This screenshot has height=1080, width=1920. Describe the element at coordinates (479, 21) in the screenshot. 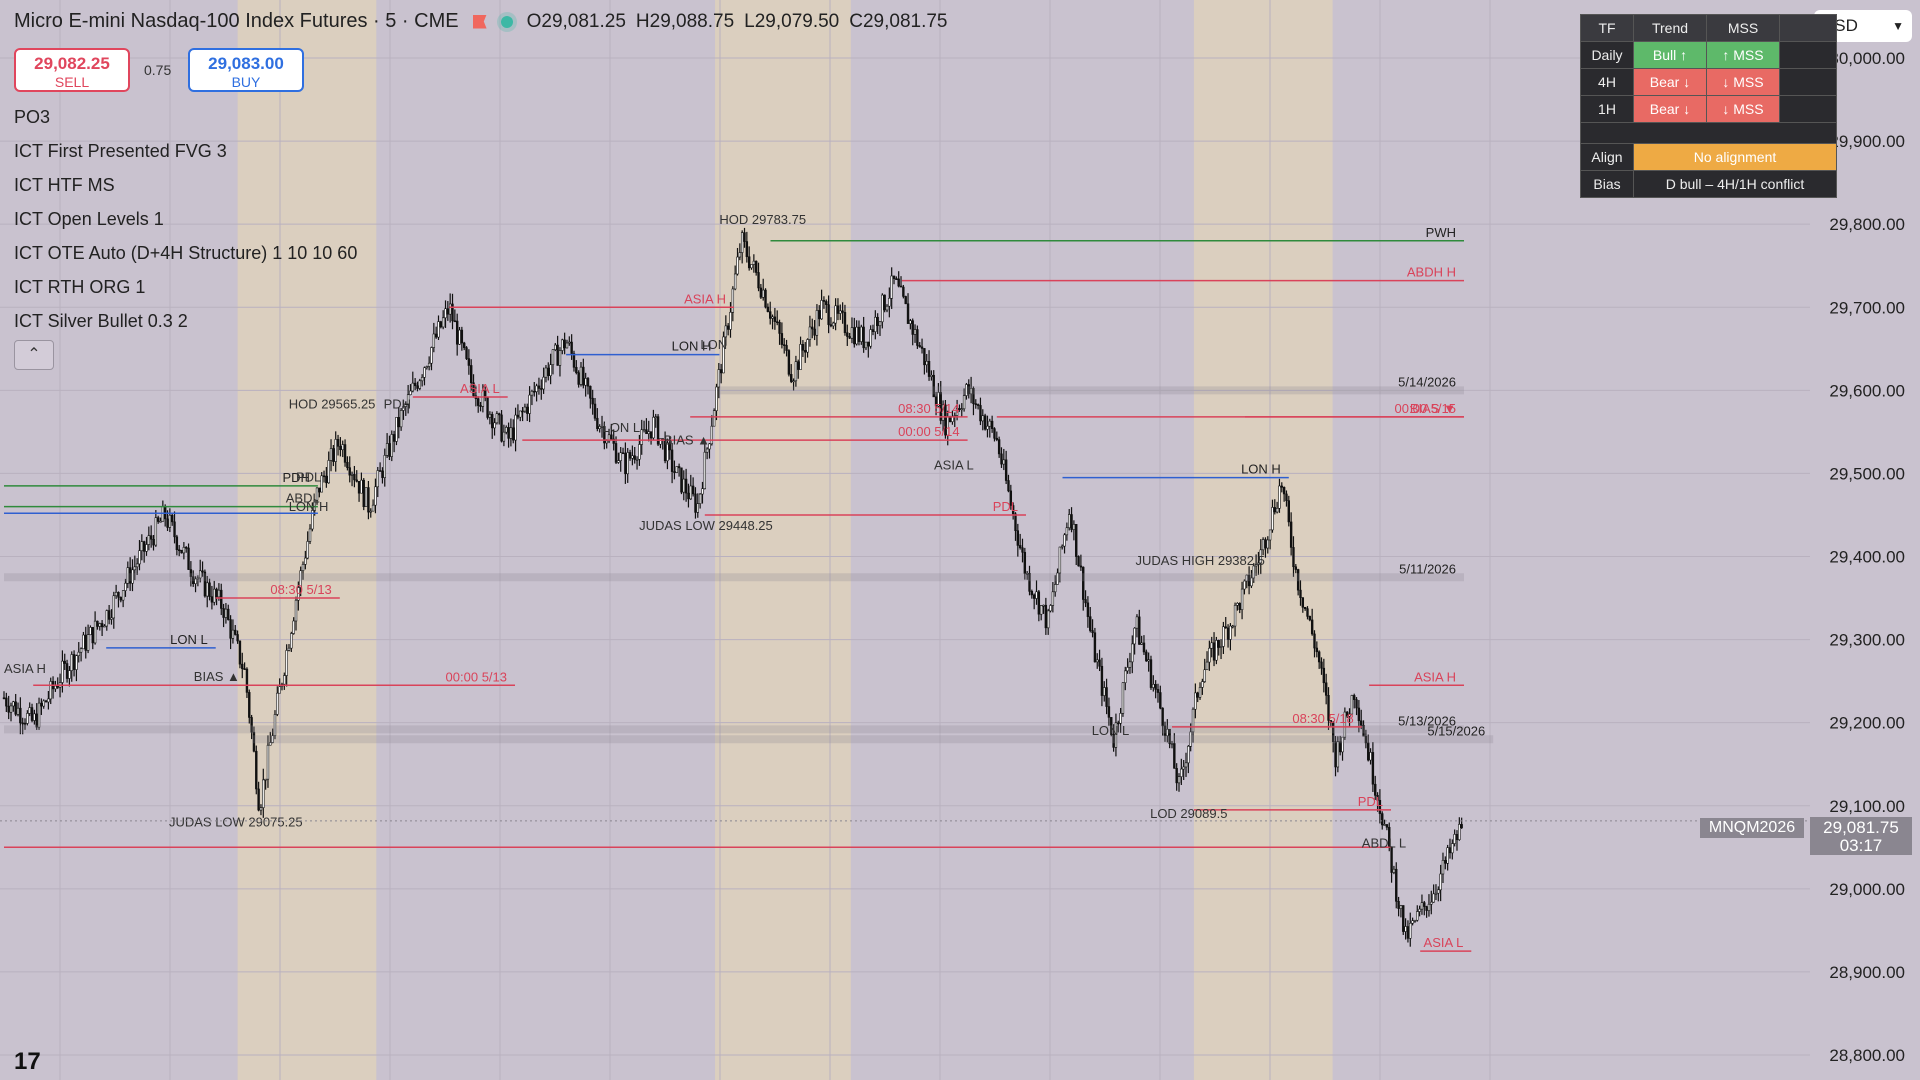

I see `flag-icon` at that location.